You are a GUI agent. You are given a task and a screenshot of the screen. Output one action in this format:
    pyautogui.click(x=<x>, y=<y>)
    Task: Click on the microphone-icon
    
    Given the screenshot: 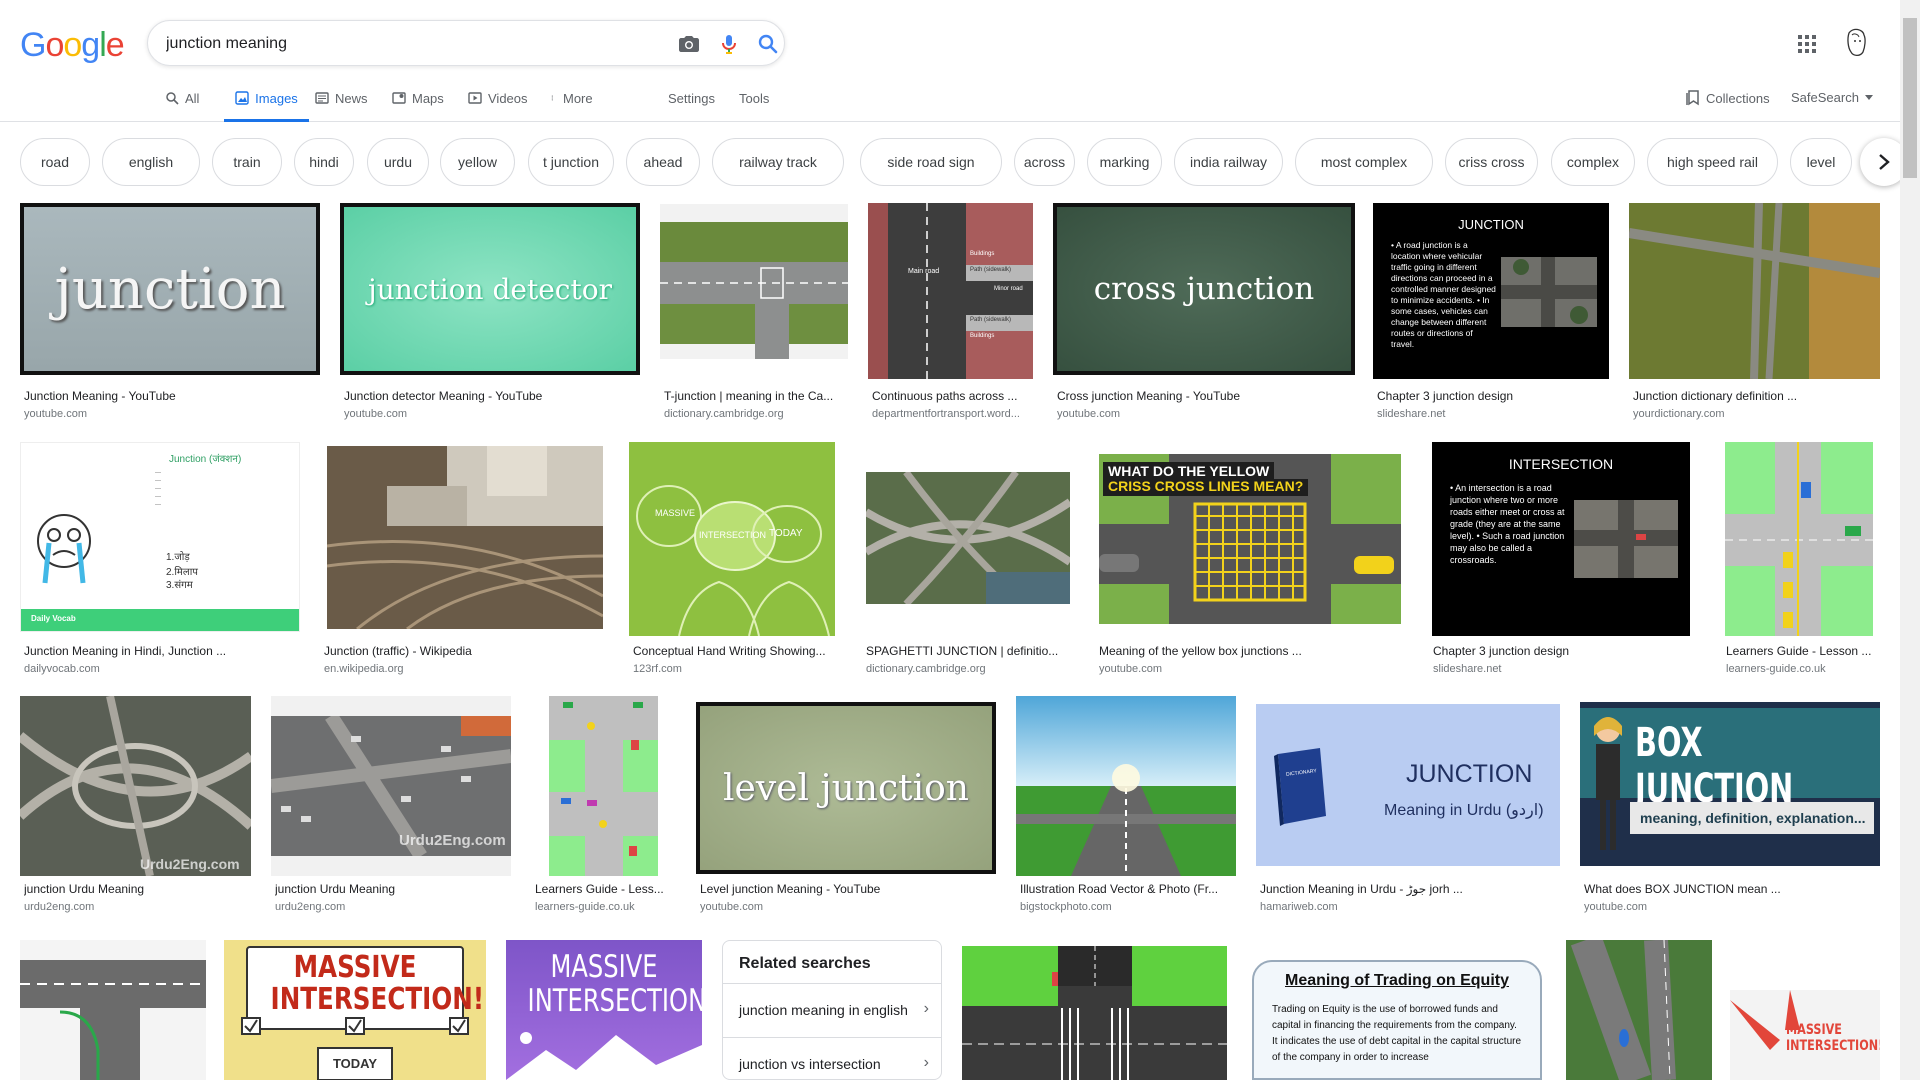 What is the action you would take?
    pyautogui.click(x=729, y=44)
    